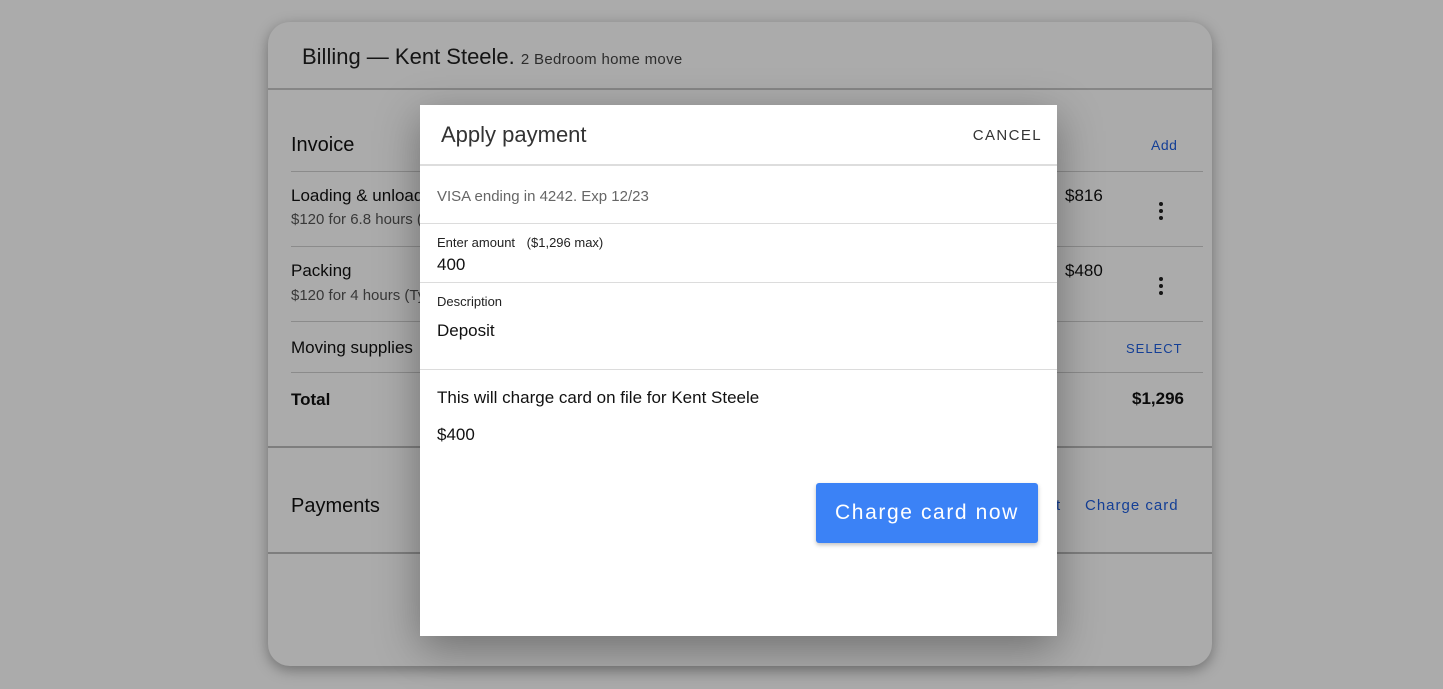 This screenshot has width=1443, height=689. What do you see at coordinates (520, 242) in the screenshot?
I see `amount-label: Enter amount ($1,296 max)` at bounding box center [520, 242].